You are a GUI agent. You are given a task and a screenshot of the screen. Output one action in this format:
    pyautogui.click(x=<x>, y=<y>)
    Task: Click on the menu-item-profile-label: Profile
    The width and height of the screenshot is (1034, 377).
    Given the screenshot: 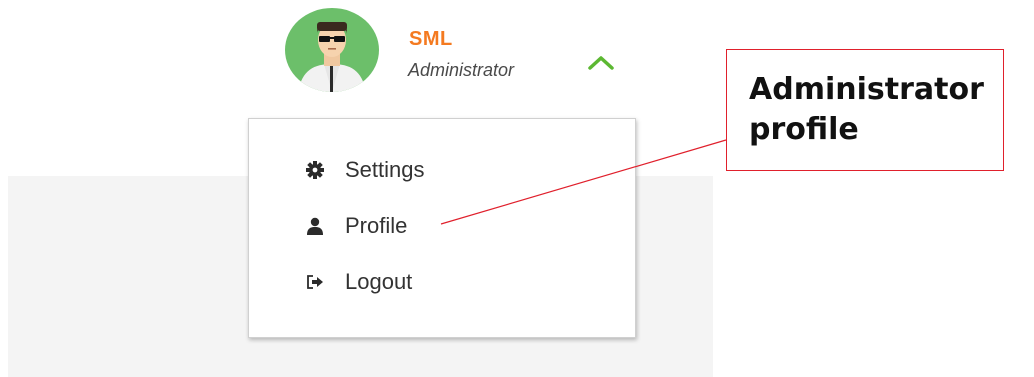 What is the action you would take?
    pyautogui.click(x=376, y=225)
    